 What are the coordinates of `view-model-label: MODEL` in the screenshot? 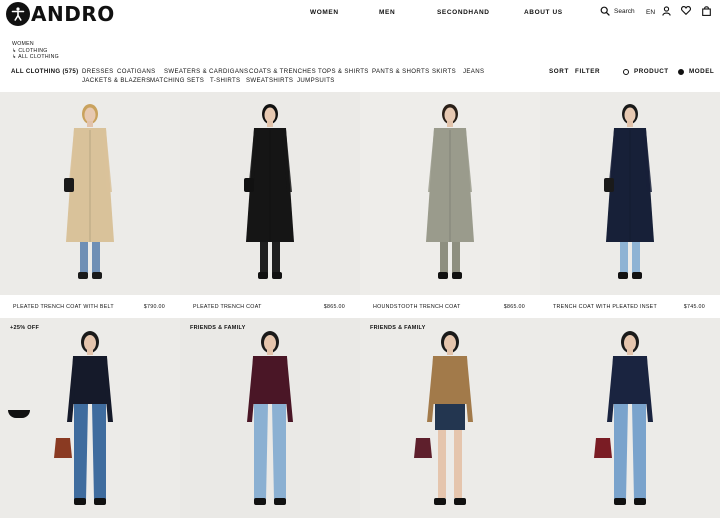 It's located at (702, 71).